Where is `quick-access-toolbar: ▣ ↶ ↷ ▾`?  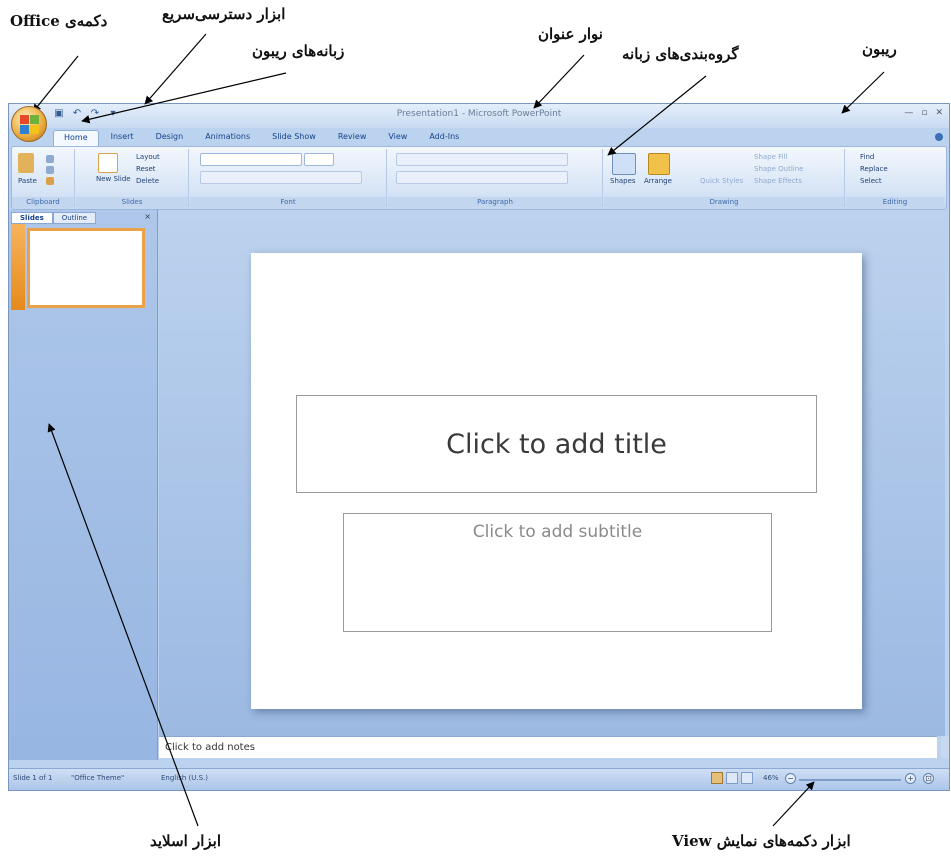 quick-access-toolbar: ▣ ↶ ↷ ▾ is located at coordinates (86, 114).